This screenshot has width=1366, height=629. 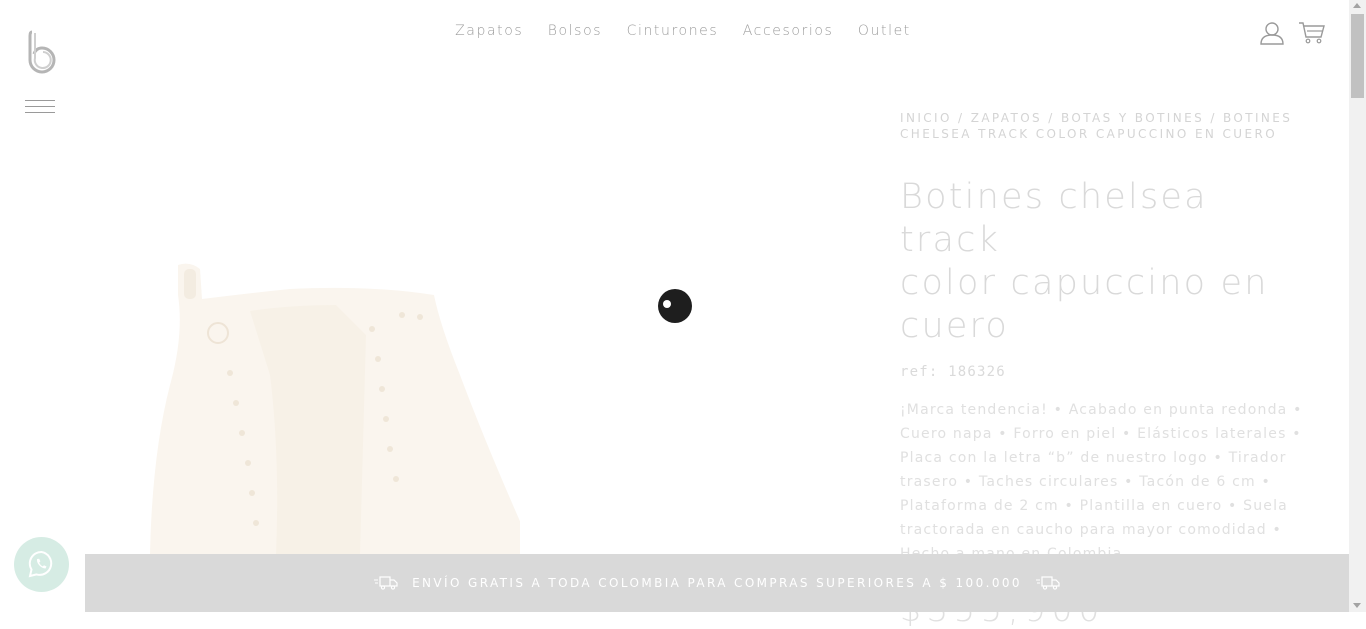 I want to click on whatsapp-button, so click(x=41, y=564).